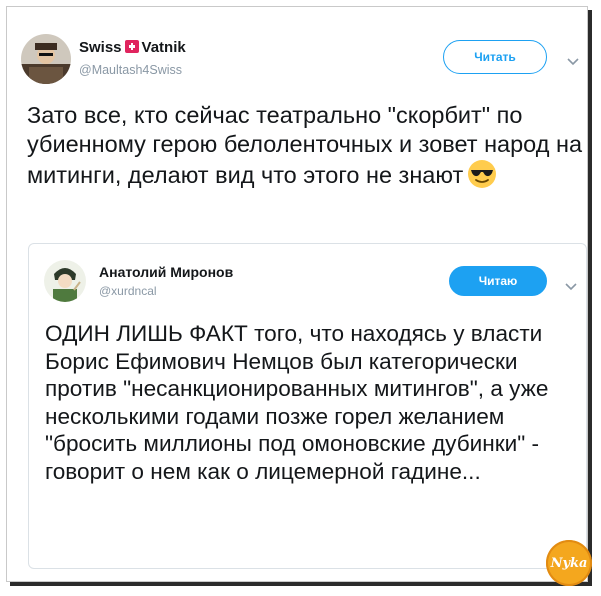 This screenshot has height=596, width=601. I want to click on following-button: Читаю, so click(498, 281).